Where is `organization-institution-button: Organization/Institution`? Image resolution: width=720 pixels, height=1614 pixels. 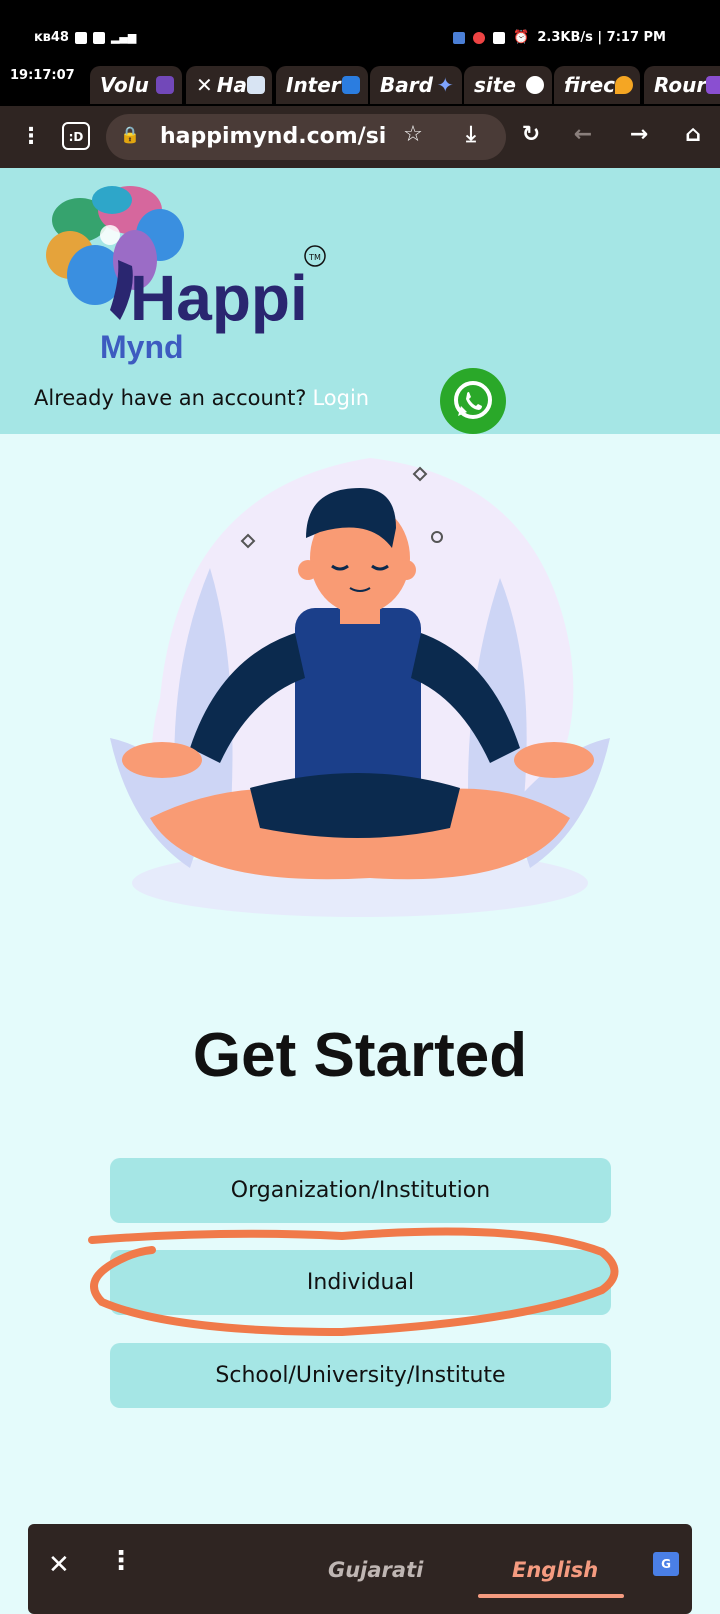 organization-institution-button: Organization/Institution is located at coordinates (360, 1190).